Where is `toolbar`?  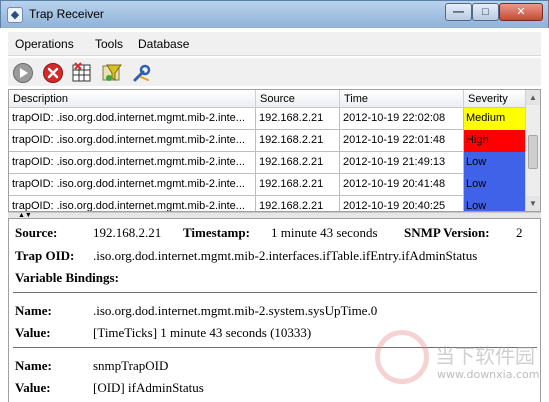 toolbar is located at coordinates (274, 72).